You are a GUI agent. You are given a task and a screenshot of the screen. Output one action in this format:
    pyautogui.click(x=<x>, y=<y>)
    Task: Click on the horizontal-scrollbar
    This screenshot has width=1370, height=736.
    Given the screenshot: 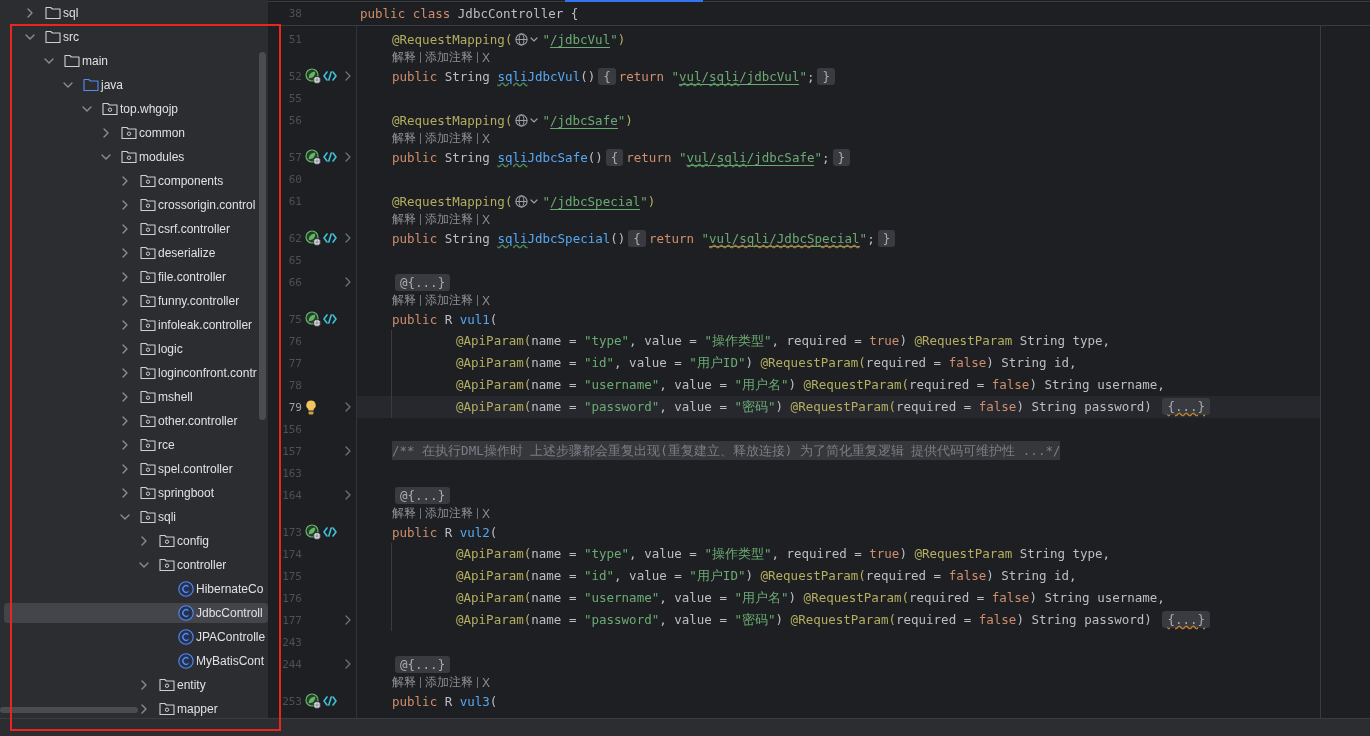 What is the action you would take?
    pyautogui.click(x=69, y=710)
    